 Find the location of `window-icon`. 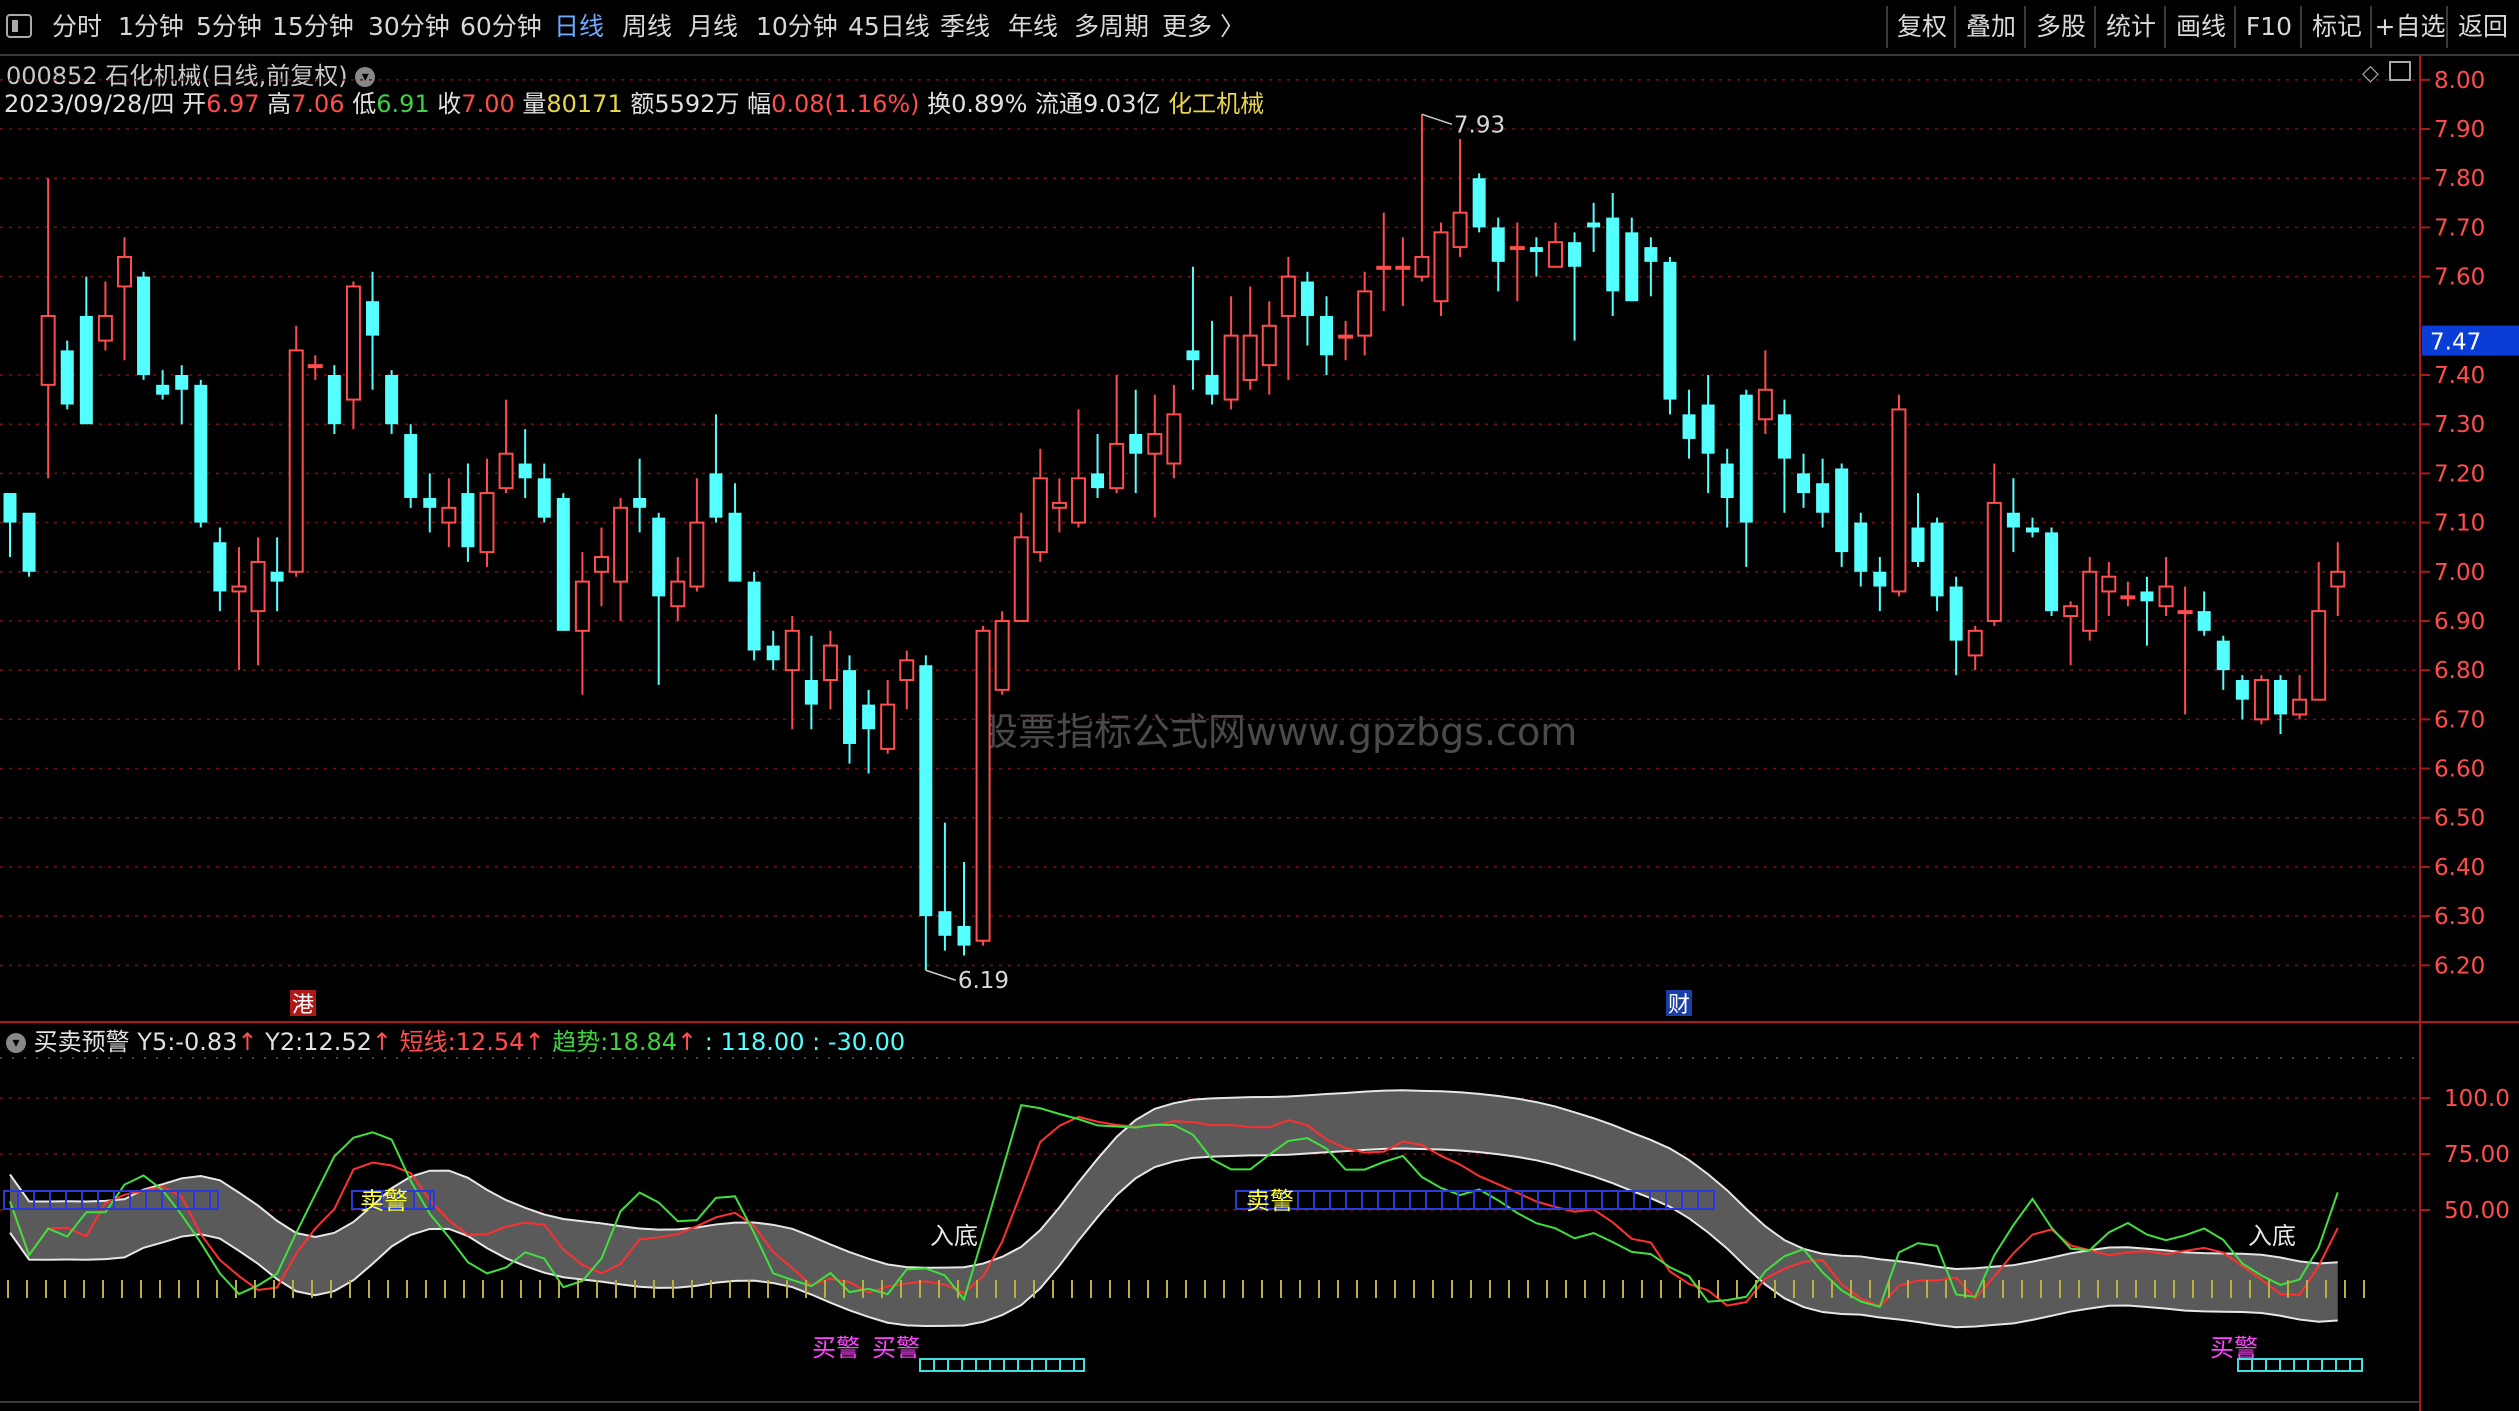

window-icon is located at coordinates (2400, 71).